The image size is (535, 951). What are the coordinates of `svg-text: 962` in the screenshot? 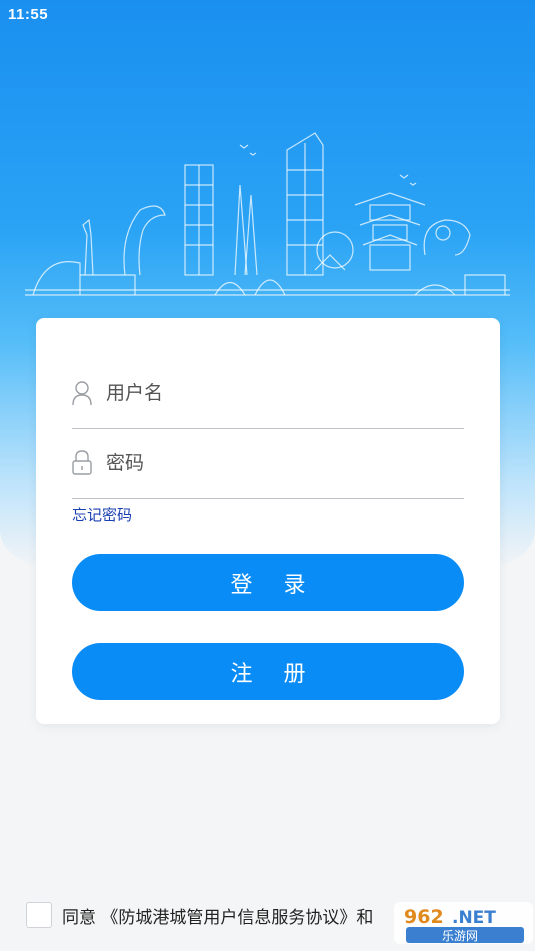 It's located at (424, 917).